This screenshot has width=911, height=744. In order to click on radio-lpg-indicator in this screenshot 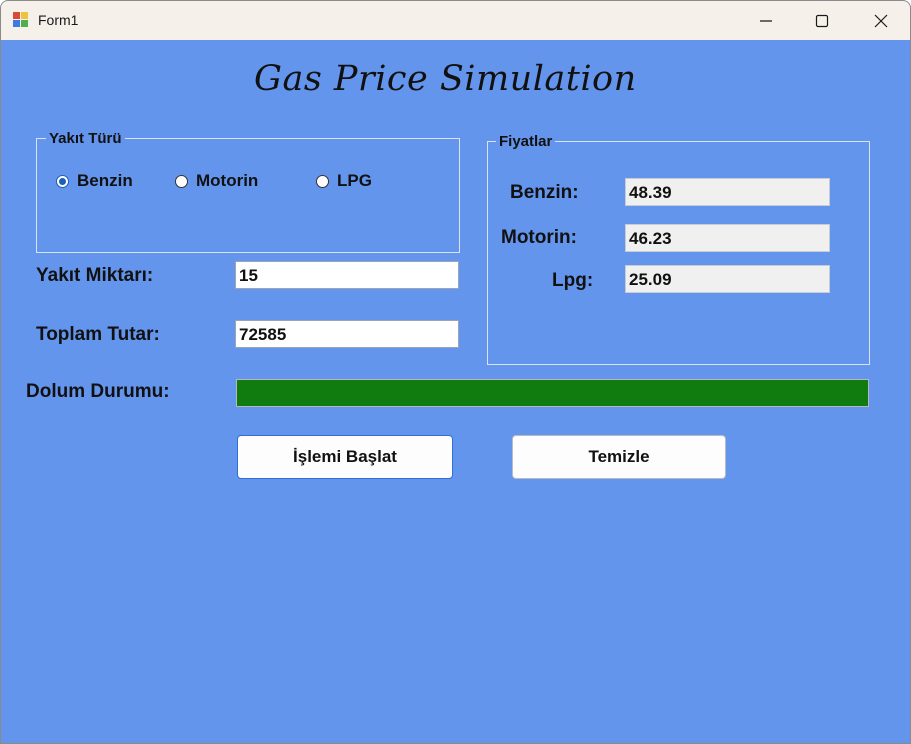, I will do `click(322, 181)`.